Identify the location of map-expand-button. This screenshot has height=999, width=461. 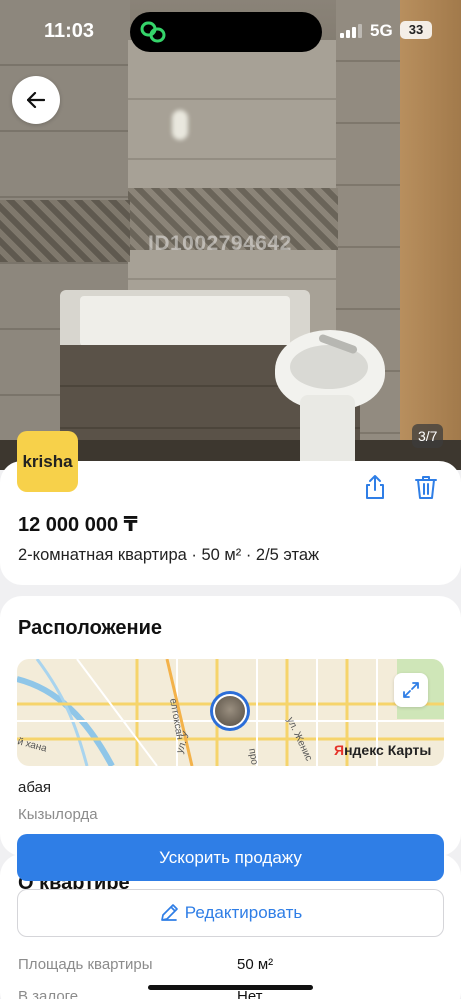
(411, 690).